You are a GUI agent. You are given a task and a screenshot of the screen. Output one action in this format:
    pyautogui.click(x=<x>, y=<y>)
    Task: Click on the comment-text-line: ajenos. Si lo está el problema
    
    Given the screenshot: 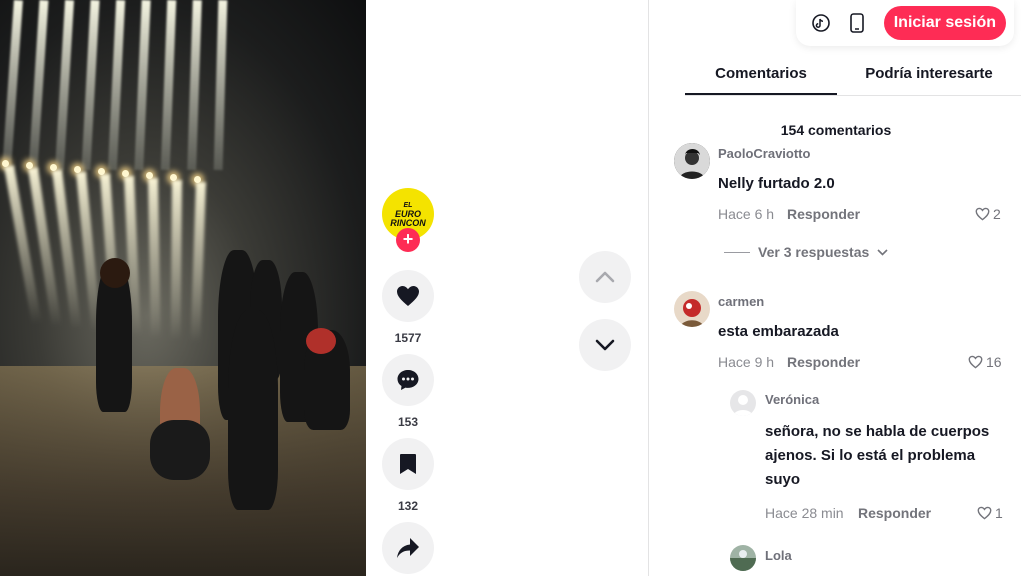 What is the action you would take?
    pyautogui.click(x=870, y=455)
    